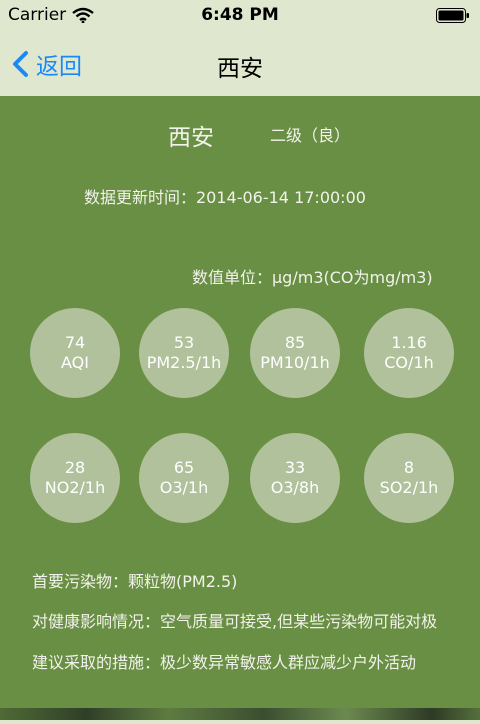 The image size is (480, 724). Describe the element at coordinates (295, 362) in the screenshot. I see `pollutant-label: PM10/1h` at that location.